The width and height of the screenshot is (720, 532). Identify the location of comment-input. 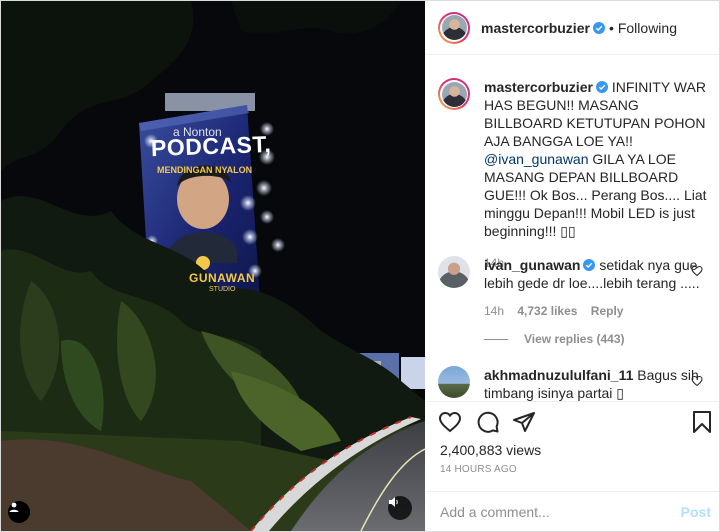
(555, 511).